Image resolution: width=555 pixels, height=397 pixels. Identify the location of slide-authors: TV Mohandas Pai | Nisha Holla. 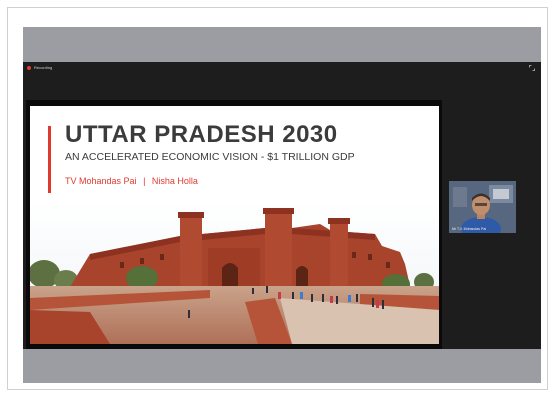
(131, 181).